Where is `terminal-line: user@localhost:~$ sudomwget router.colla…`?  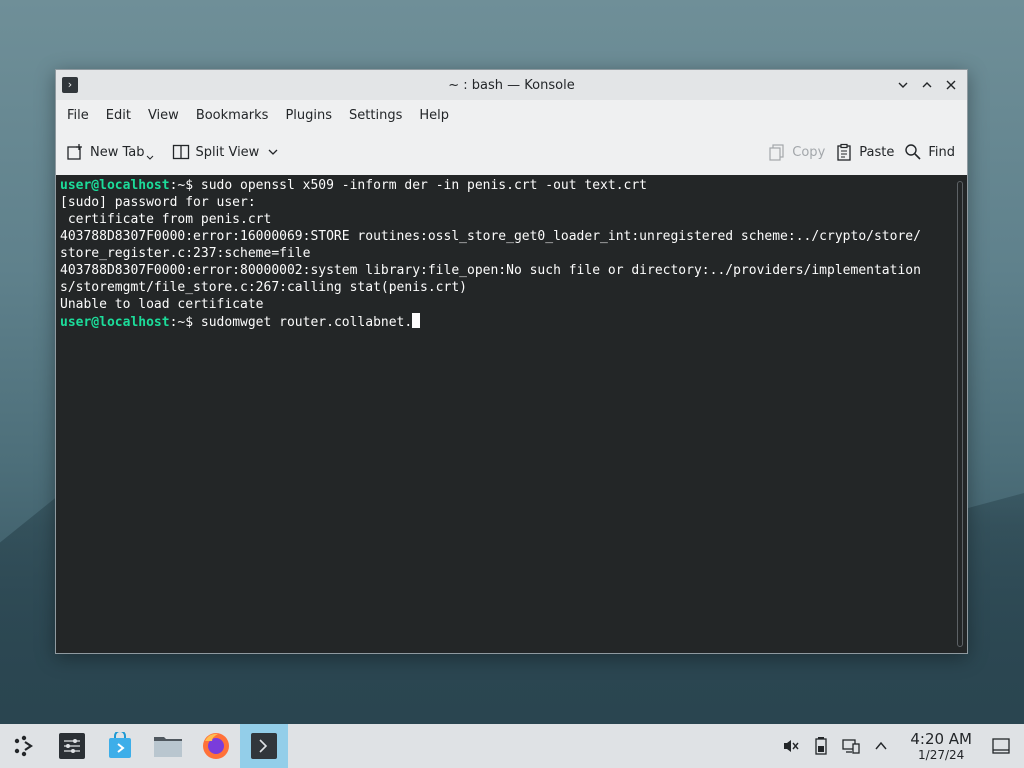
terminal-line: user@localhost:~$ sudomwget router.colla… is located at coordinates (511, 322).